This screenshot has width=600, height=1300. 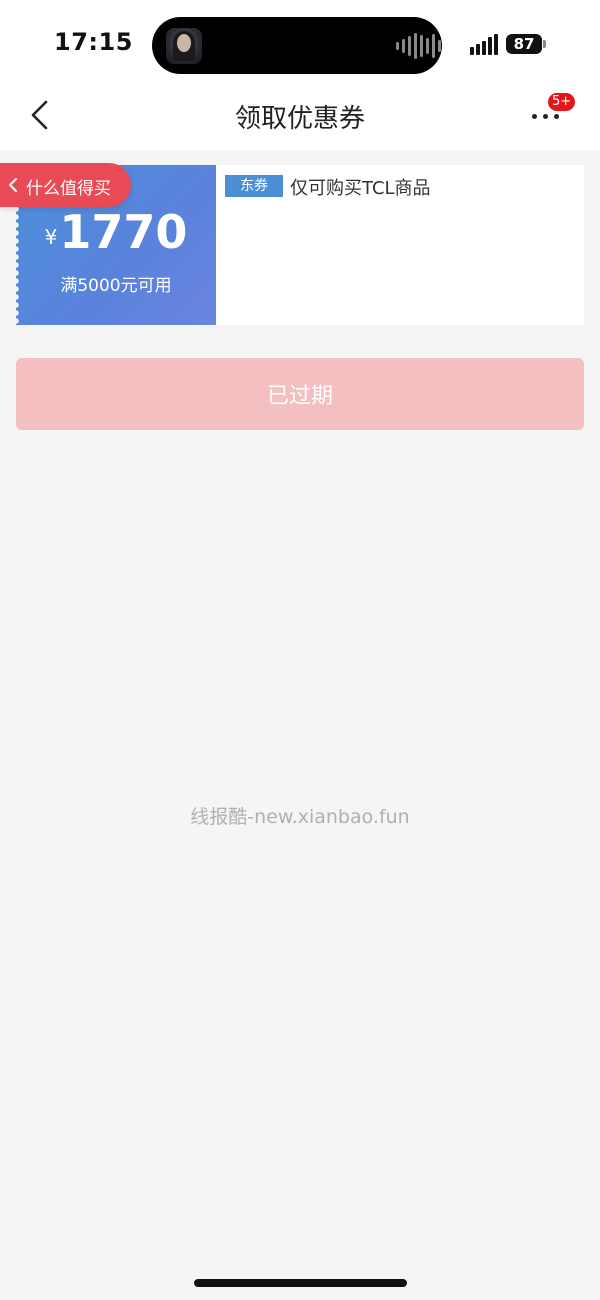 I want to click on return-app-label: 什么值得买, so click(x=68, y=189).